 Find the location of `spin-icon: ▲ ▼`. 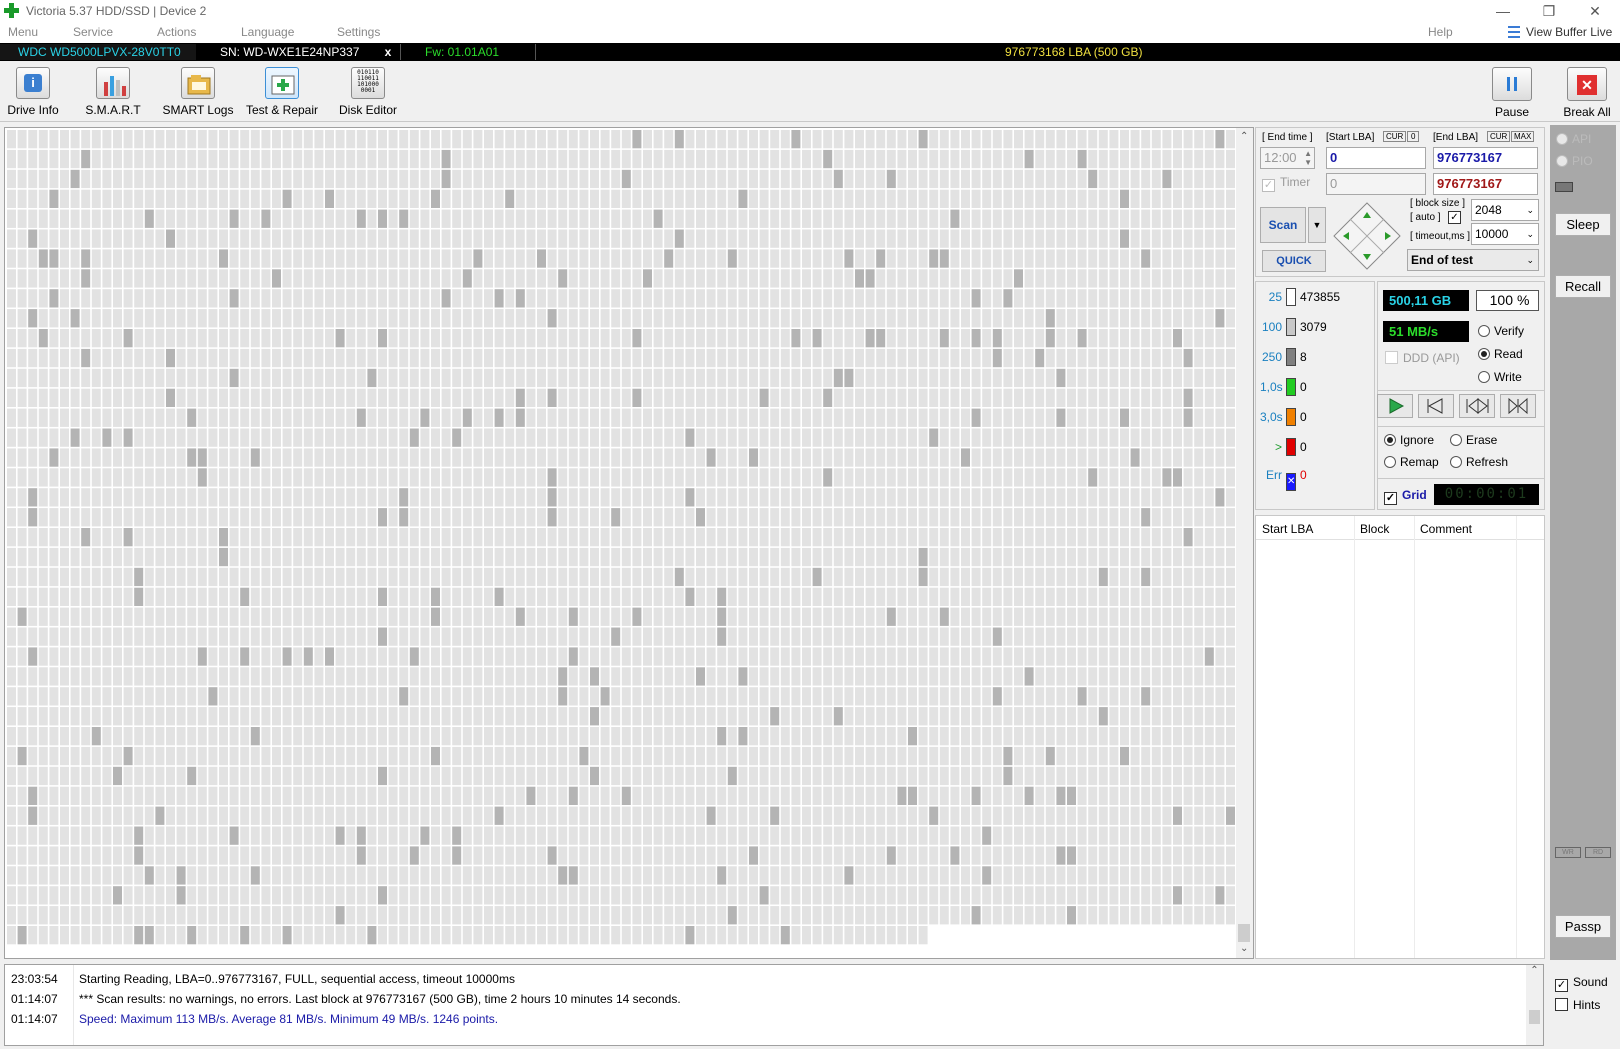

spin-icon: ▲ ▼ is located at coordinates (1308, 158).